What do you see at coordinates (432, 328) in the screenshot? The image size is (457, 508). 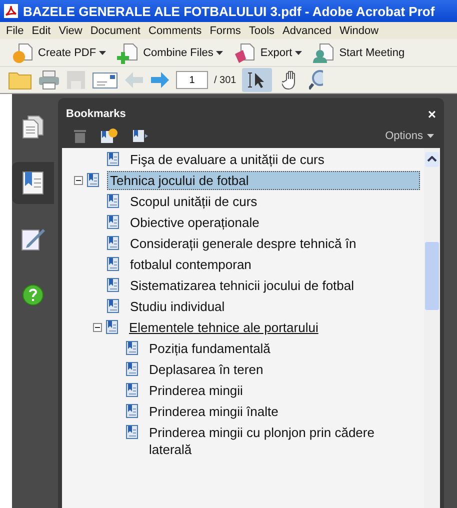 I see `scrollbar` at bounding box center [432, 328].